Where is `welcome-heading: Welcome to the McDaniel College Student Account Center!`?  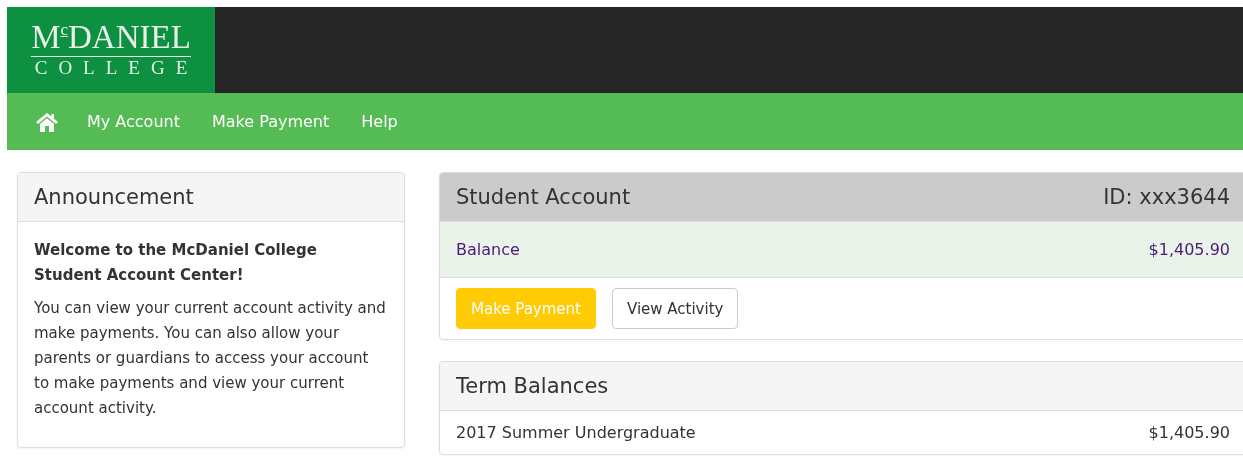
welcome-heading: Welcome to the McDaniel College Student Account Center! is located at coordinates (176, 263).